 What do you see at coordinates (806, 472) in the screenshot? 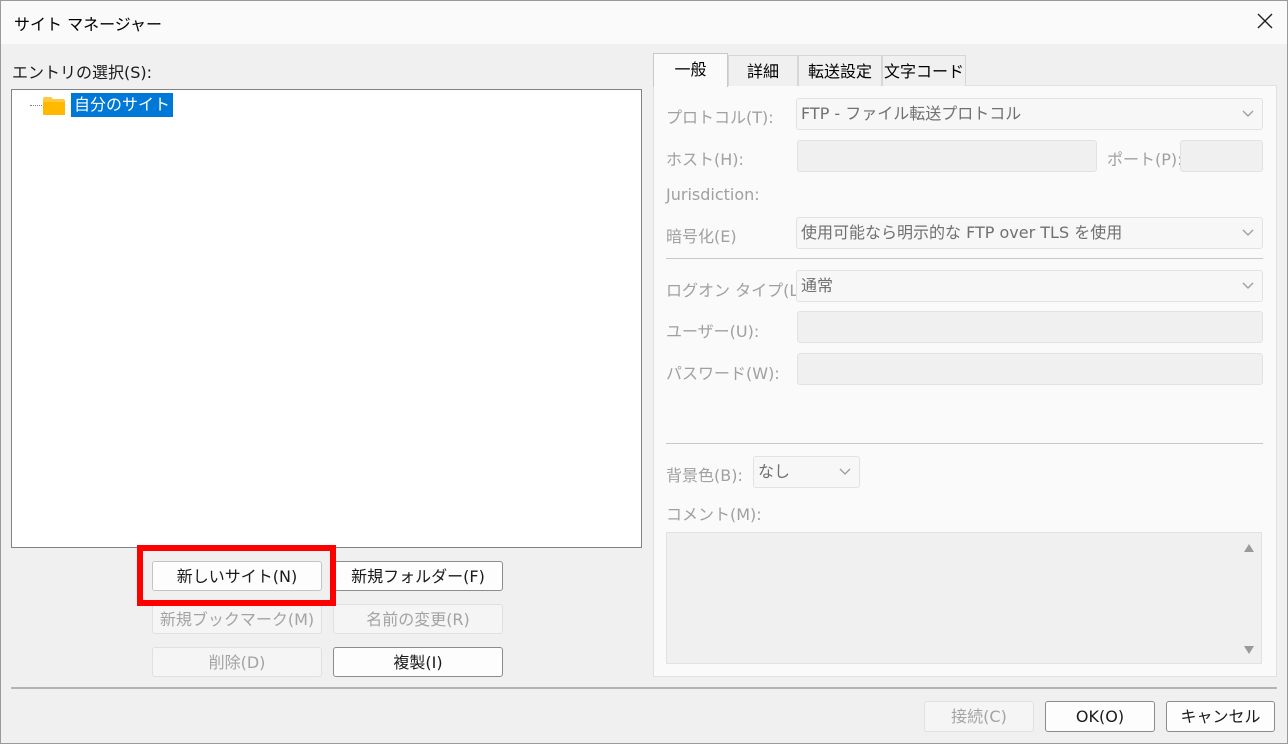
I see `bgcolor-select: なし` at bounding box center [806, 472].